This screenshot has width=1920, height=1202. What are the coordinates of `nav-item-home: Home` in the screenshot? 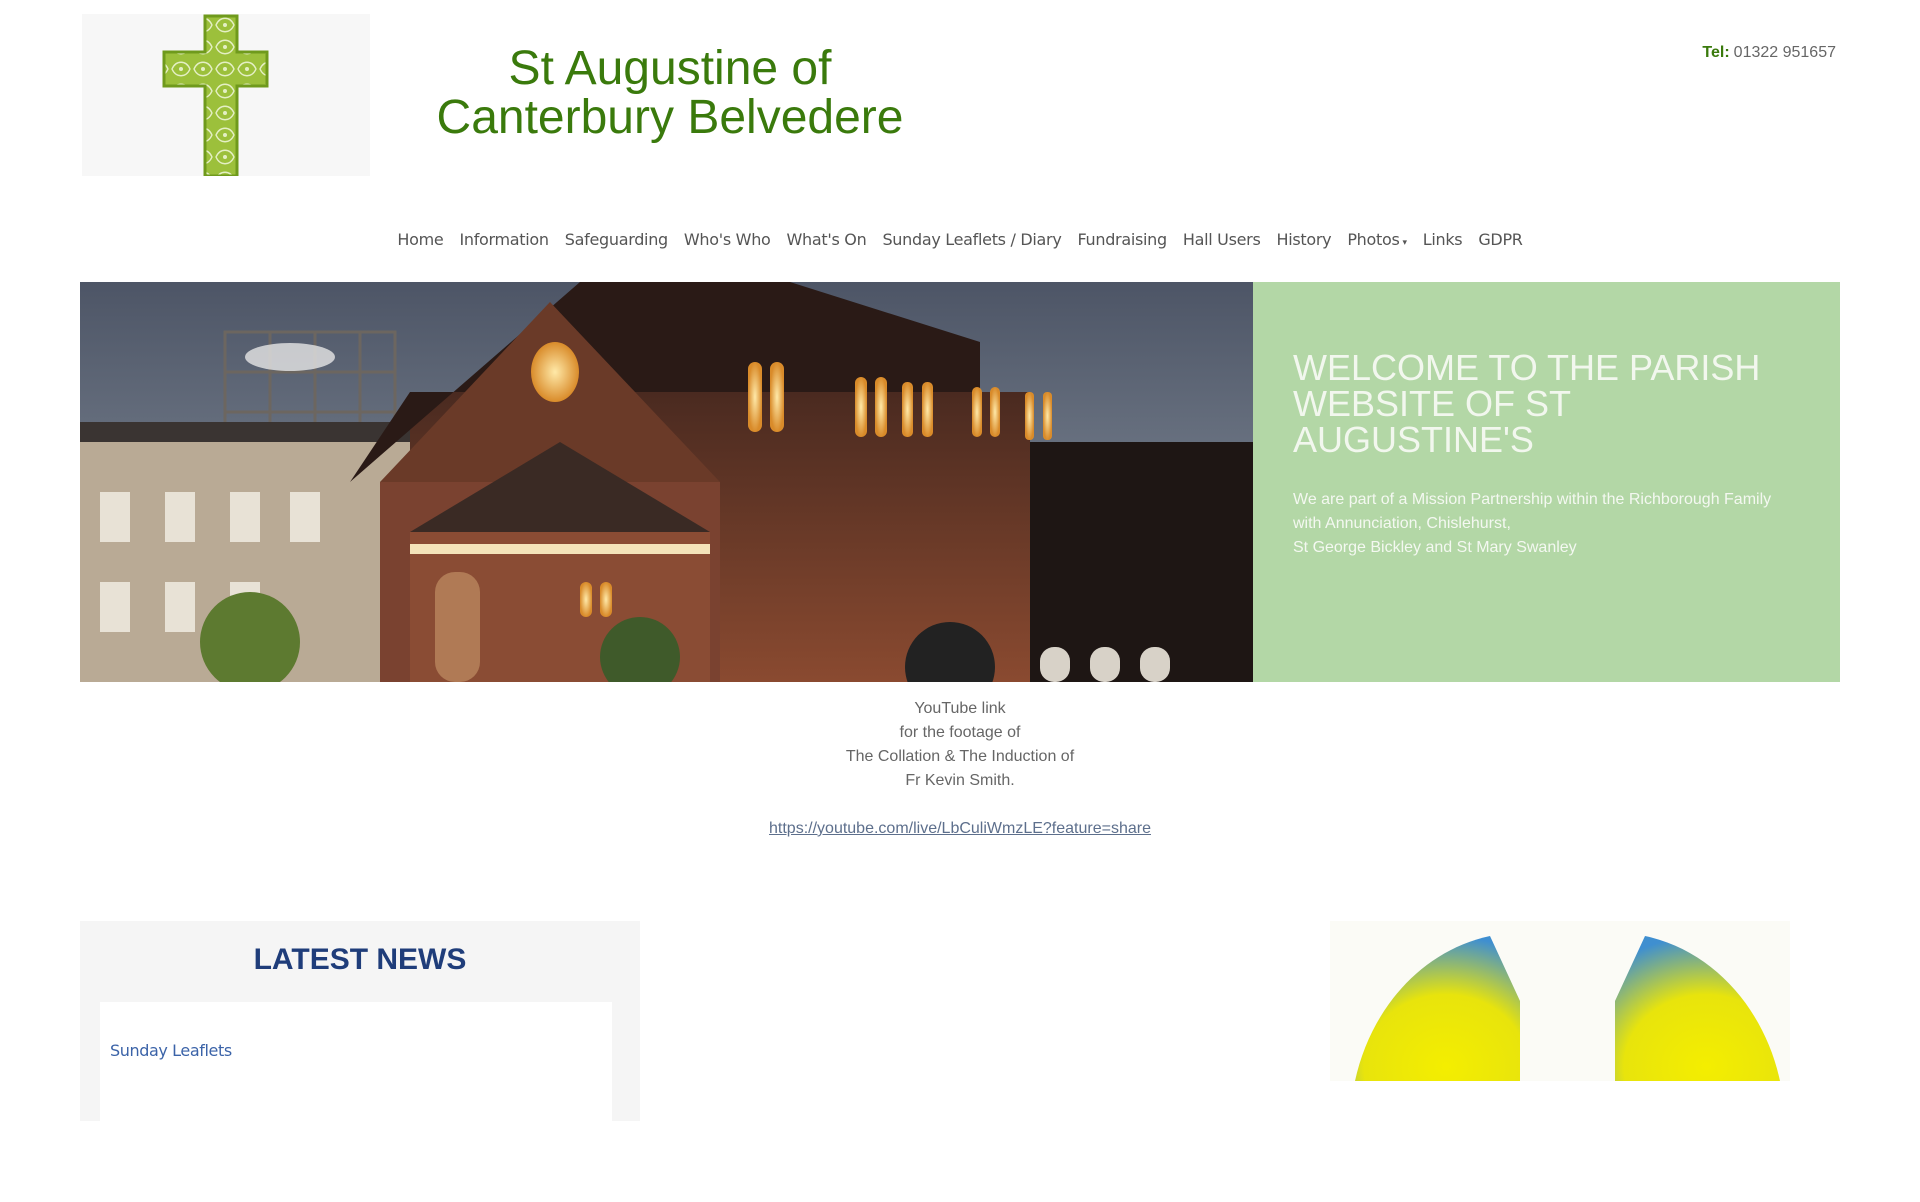 It's located at (420, 243).